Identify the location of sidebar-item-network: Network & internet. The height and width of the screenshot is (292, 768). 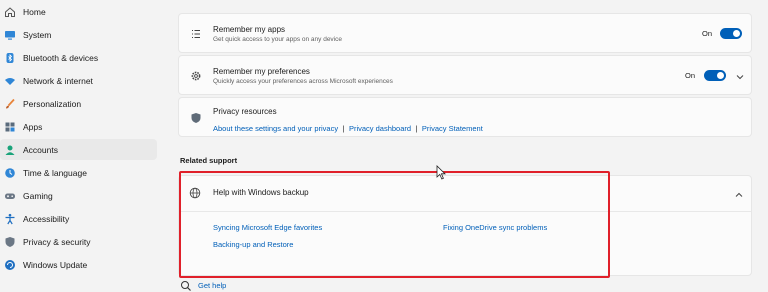
(78, 80).